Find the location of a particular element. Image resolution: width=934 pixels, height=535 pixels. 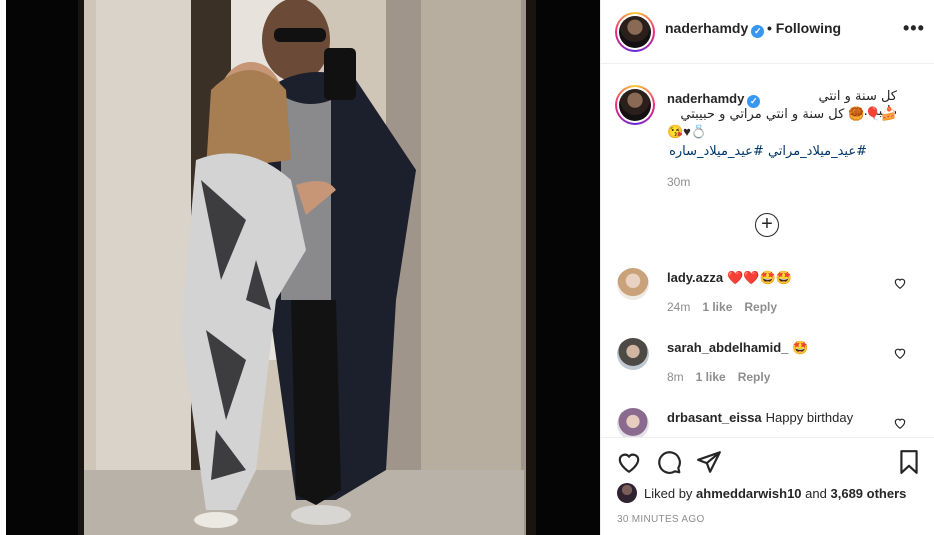

comment-time: 8m is located at coordinates (675, 377).